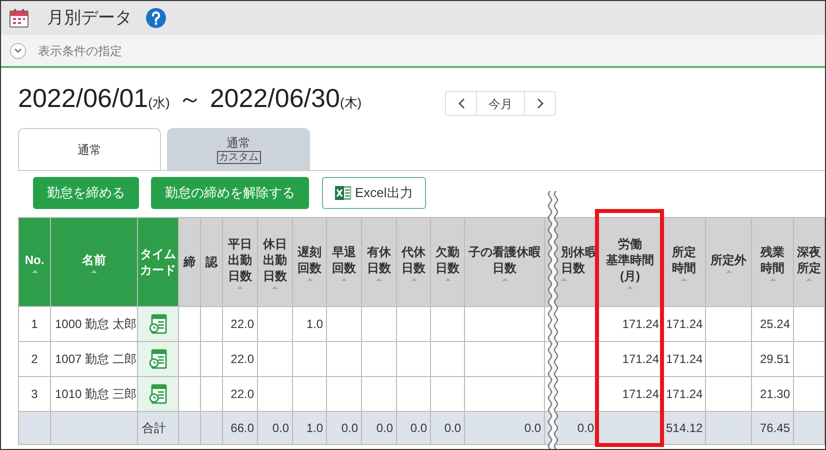 This screenshot has width=826, height=450. Describe the element at coordinates (242, 428) in the screenshot. I see `table-cell-text: 66.0` at that location.